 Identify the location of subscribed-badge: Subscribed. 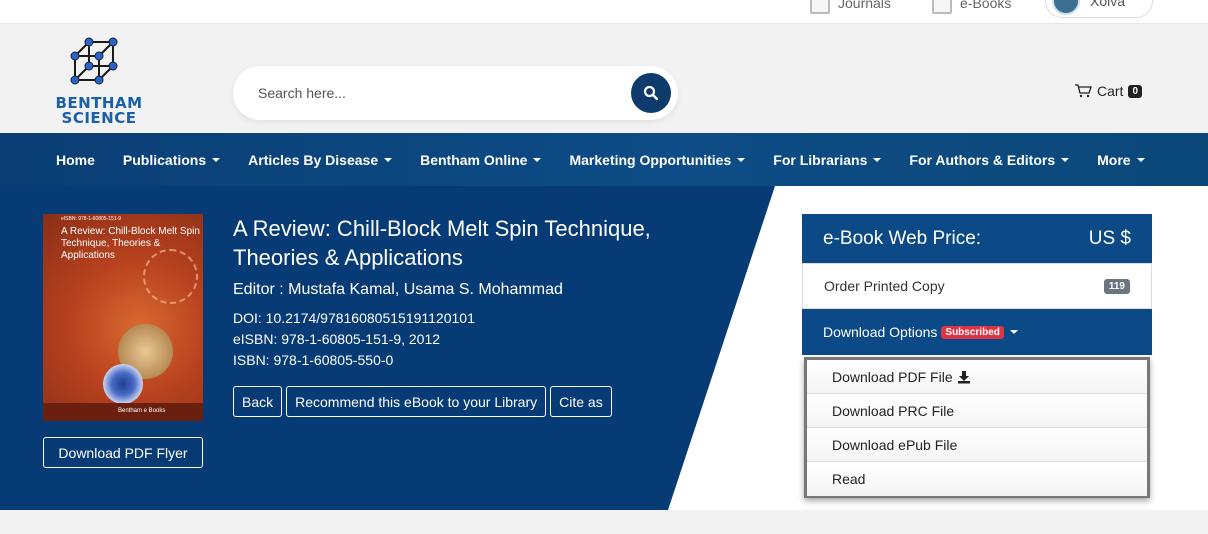
(972, 332).